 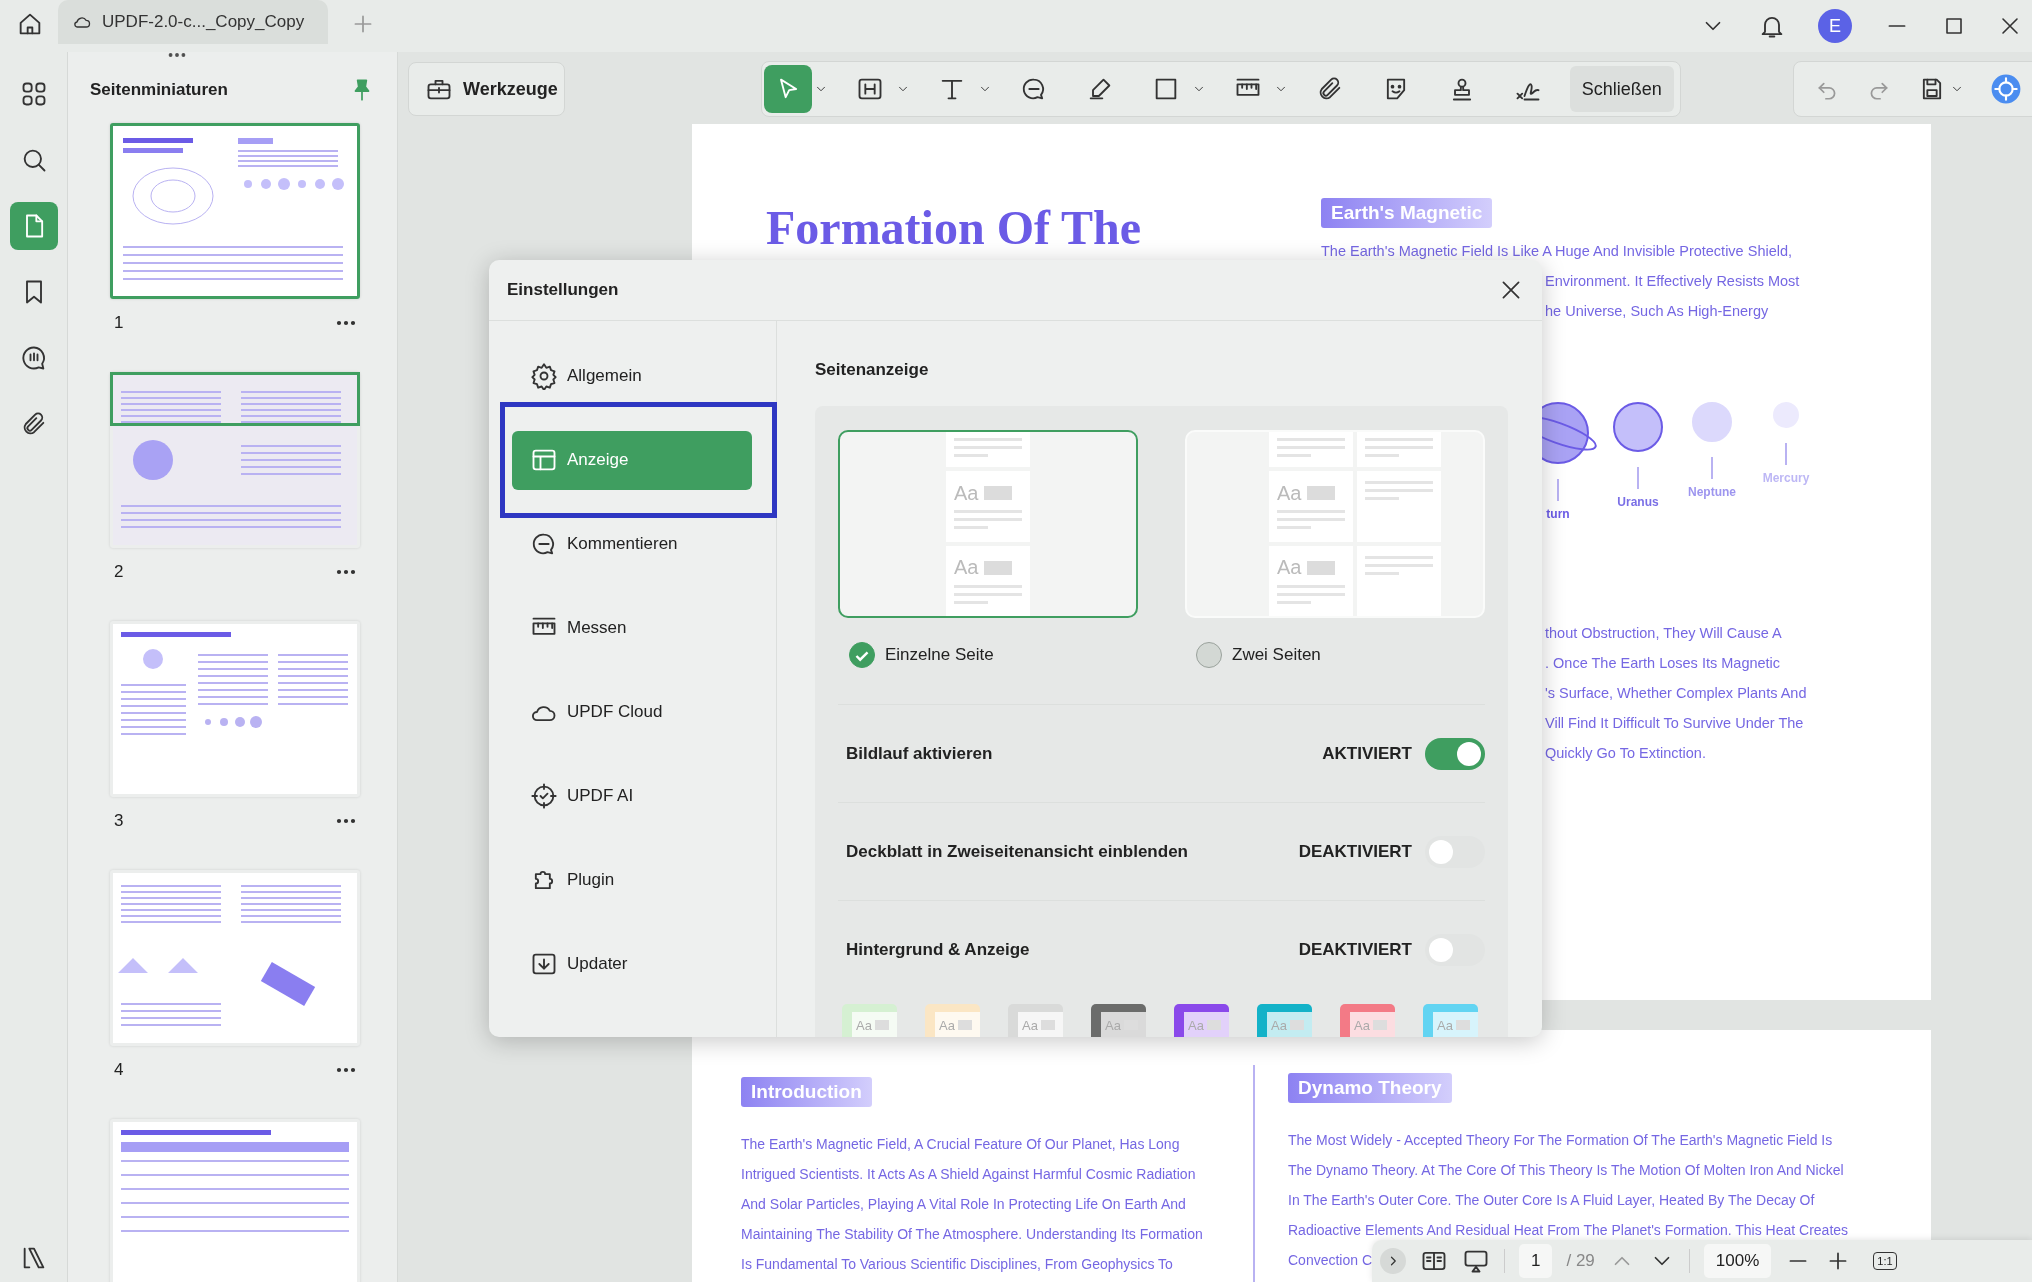 What do you see at coordinates (872, 370) in the screenshot?
I see `section-title: Seitenanzeige` at bounding box center [872, 370].